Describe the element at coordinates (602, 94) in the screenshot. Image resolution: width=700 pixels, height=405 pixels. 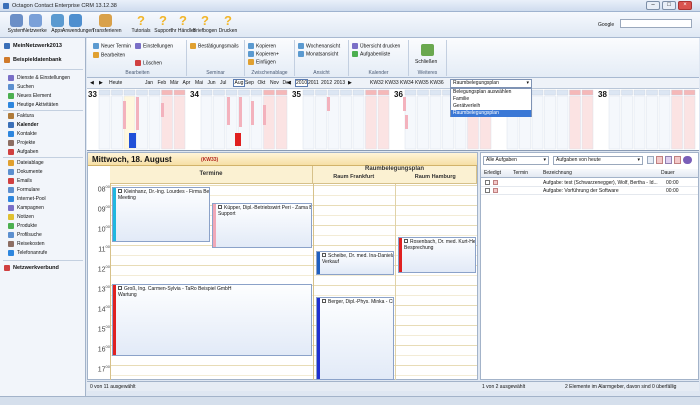
I see `week-number: 38` at that location.